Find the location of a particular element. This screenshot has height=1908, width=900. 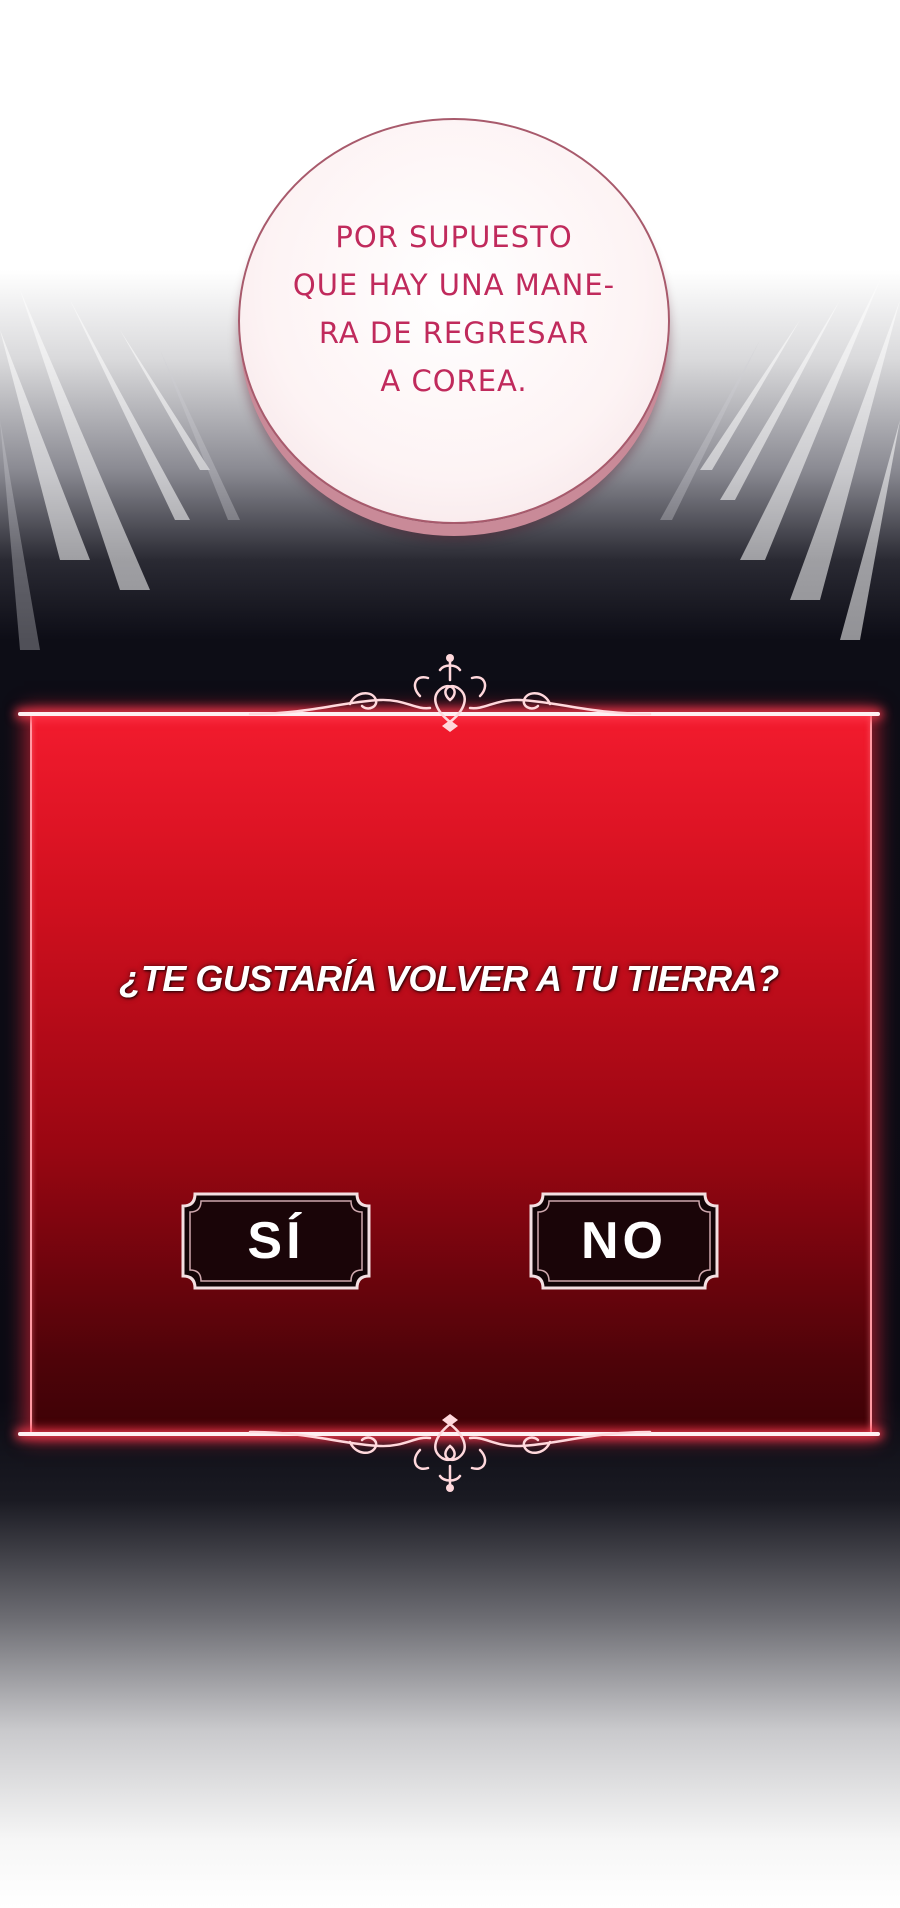

speech-line: A COREA. is located at coordinates (454, 381).